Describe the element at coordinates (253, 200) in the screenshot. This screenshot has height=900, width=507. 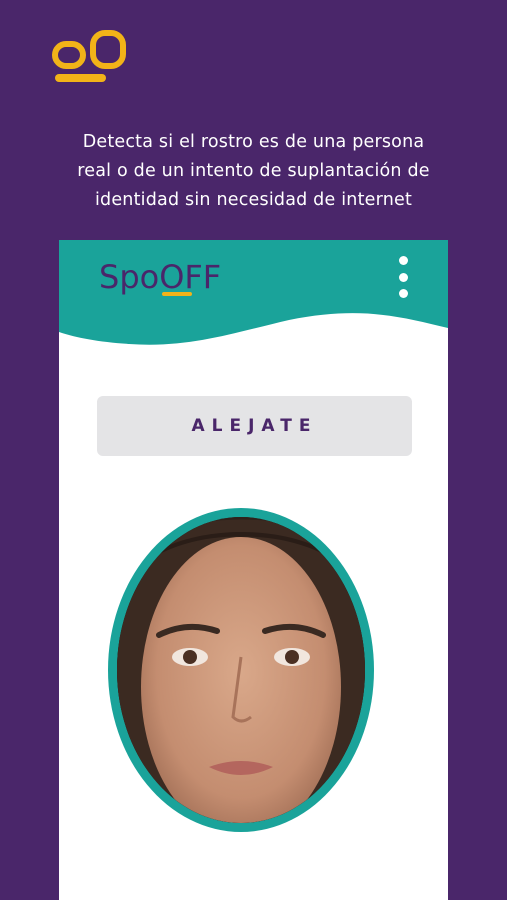
I see `tagline-line-3: identidad sin necesidad de internet` at that location.